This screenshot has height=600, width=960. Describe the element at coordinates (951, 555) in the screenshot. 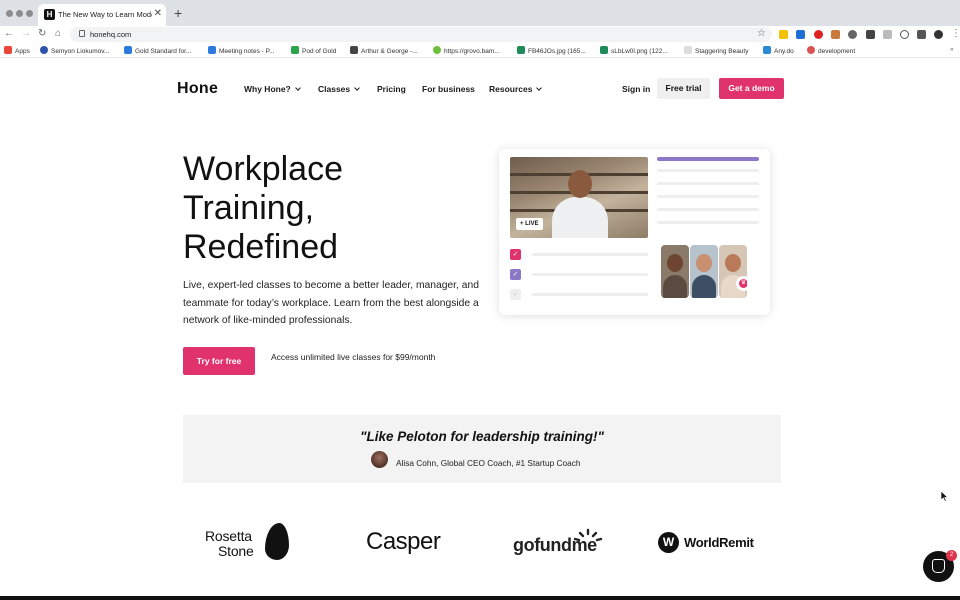

I see `chat-unread-badge: 2` at that location.